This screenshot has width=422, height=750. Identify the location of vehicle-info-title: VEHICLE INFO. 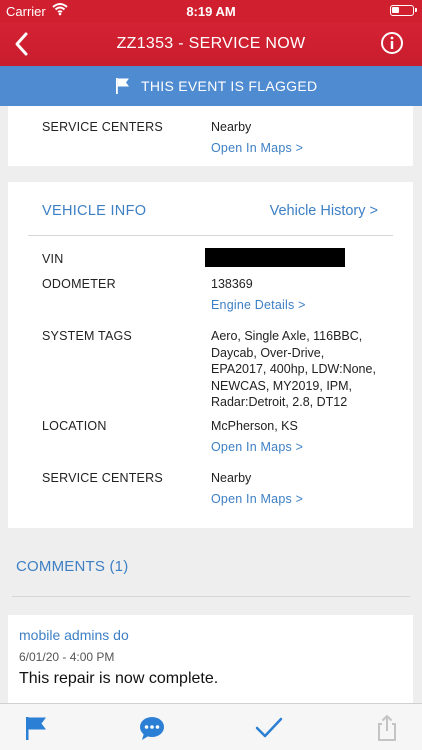
(94, 211).